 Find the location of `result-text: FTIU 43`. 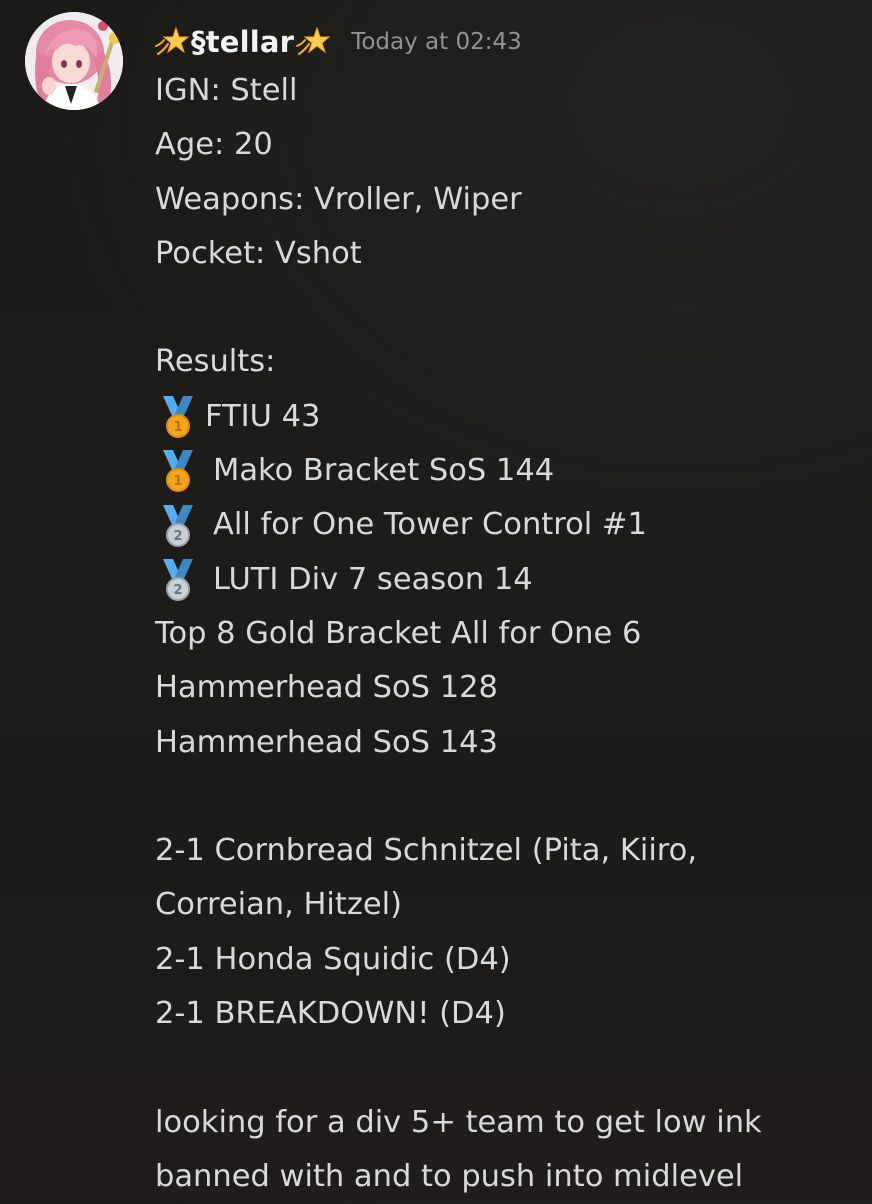

result-text: FTIU 43 is located at coordinates (263, 416).